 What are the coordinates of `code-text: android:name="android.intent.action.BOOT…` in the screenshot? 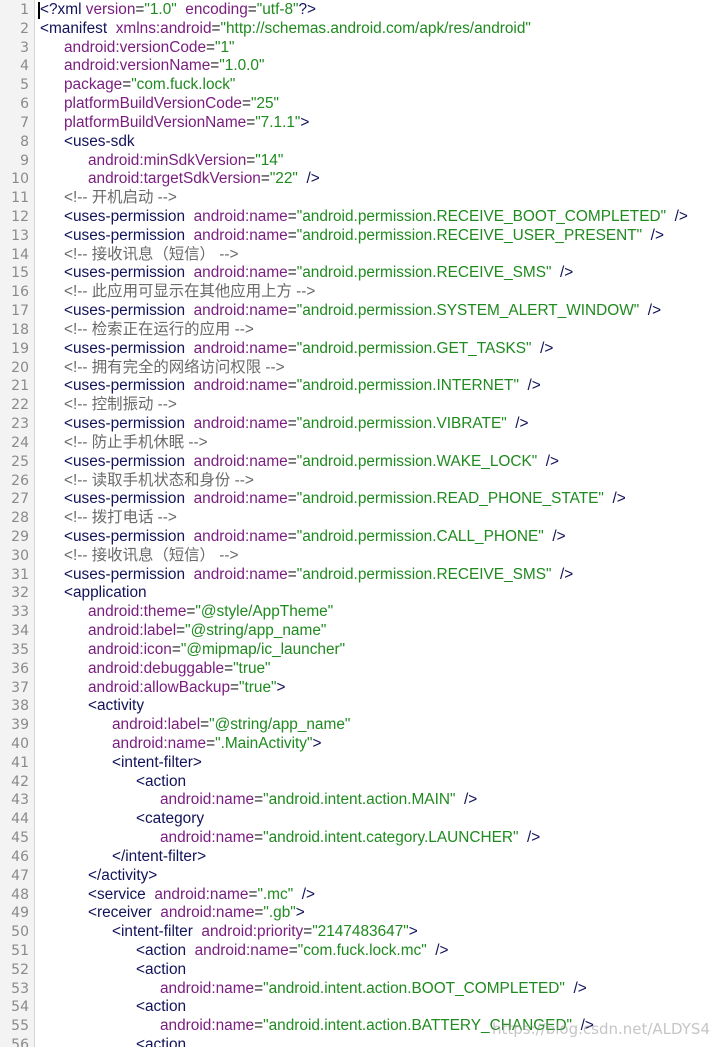 It's located at (373, 989).